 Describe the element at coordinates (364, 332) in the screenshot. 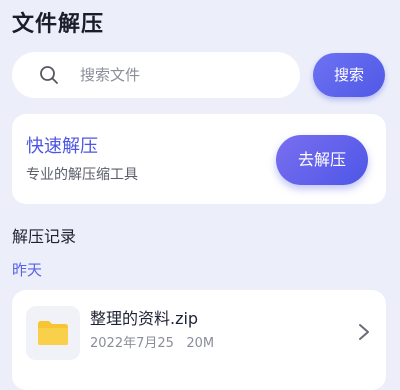

I see `chevron-right-icon` at that location.